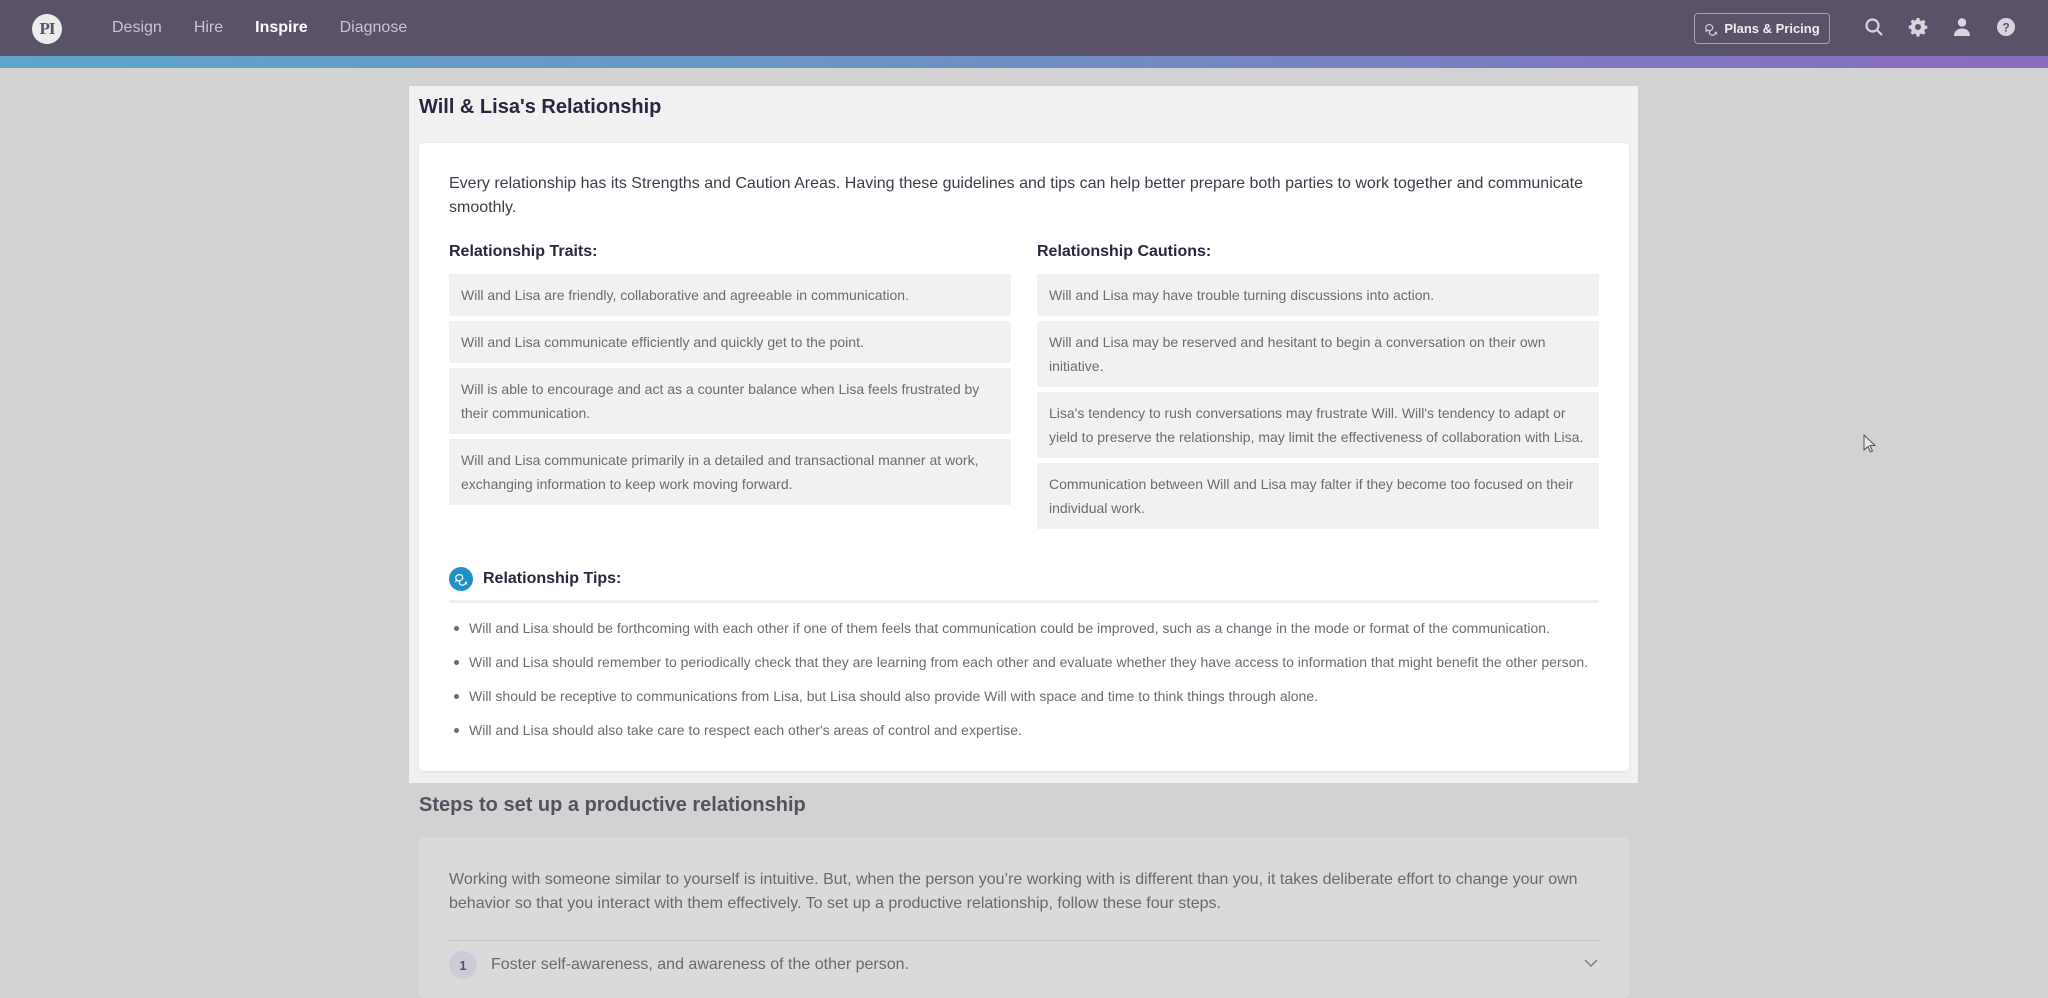  Describe the element at coordinates (1772, 28) in the screenshot. I see `plans-pricing-label: Plans & Pricing` at that location.